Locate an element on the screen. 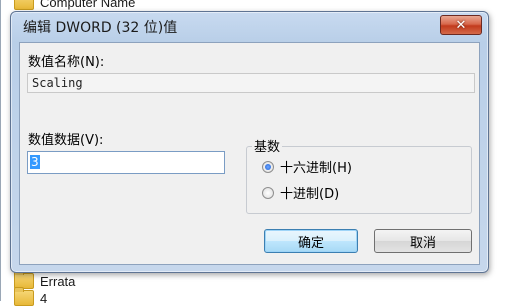 This screenshot has height=306, width=512. background-list-item: Computer Name is located at coordinates (74, 5).